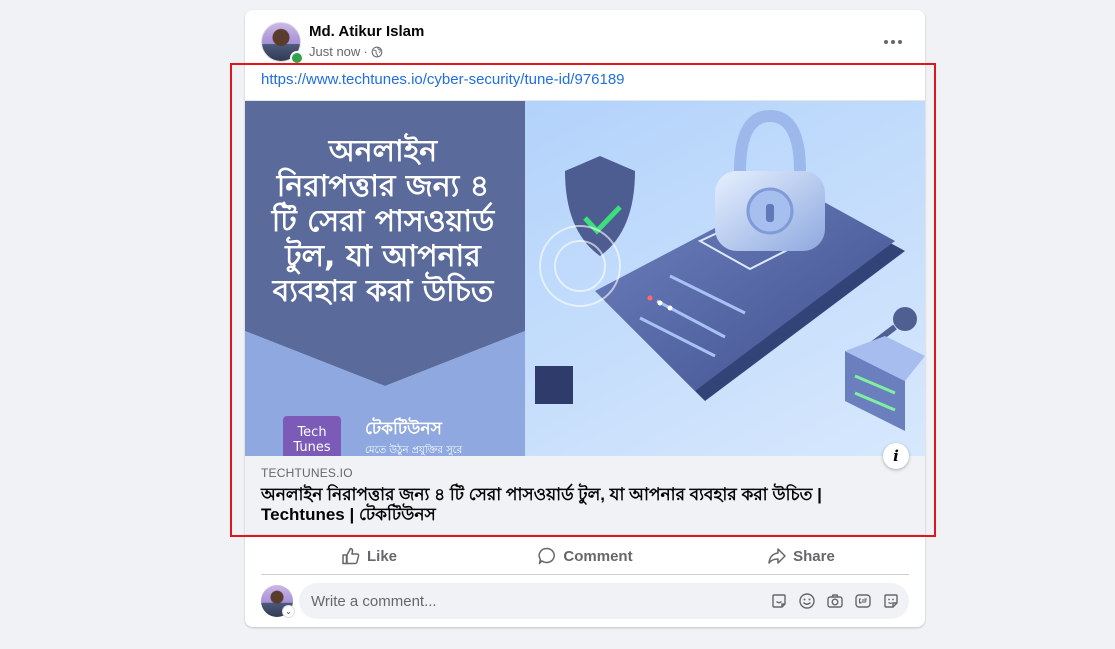 The width and height of the screenshot is (1115, 649). What do you see at coordinates (377, 52) in the screenshot?
I see `globe-icon` at bounding box center [377, 52].